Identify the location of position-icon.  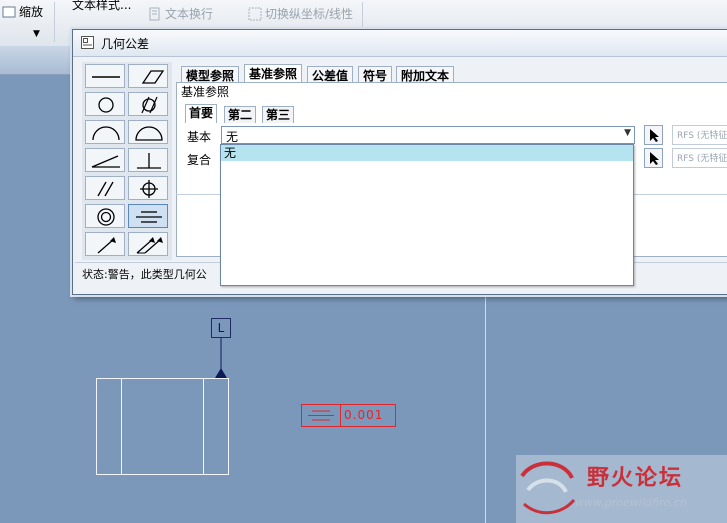
(149, 189).